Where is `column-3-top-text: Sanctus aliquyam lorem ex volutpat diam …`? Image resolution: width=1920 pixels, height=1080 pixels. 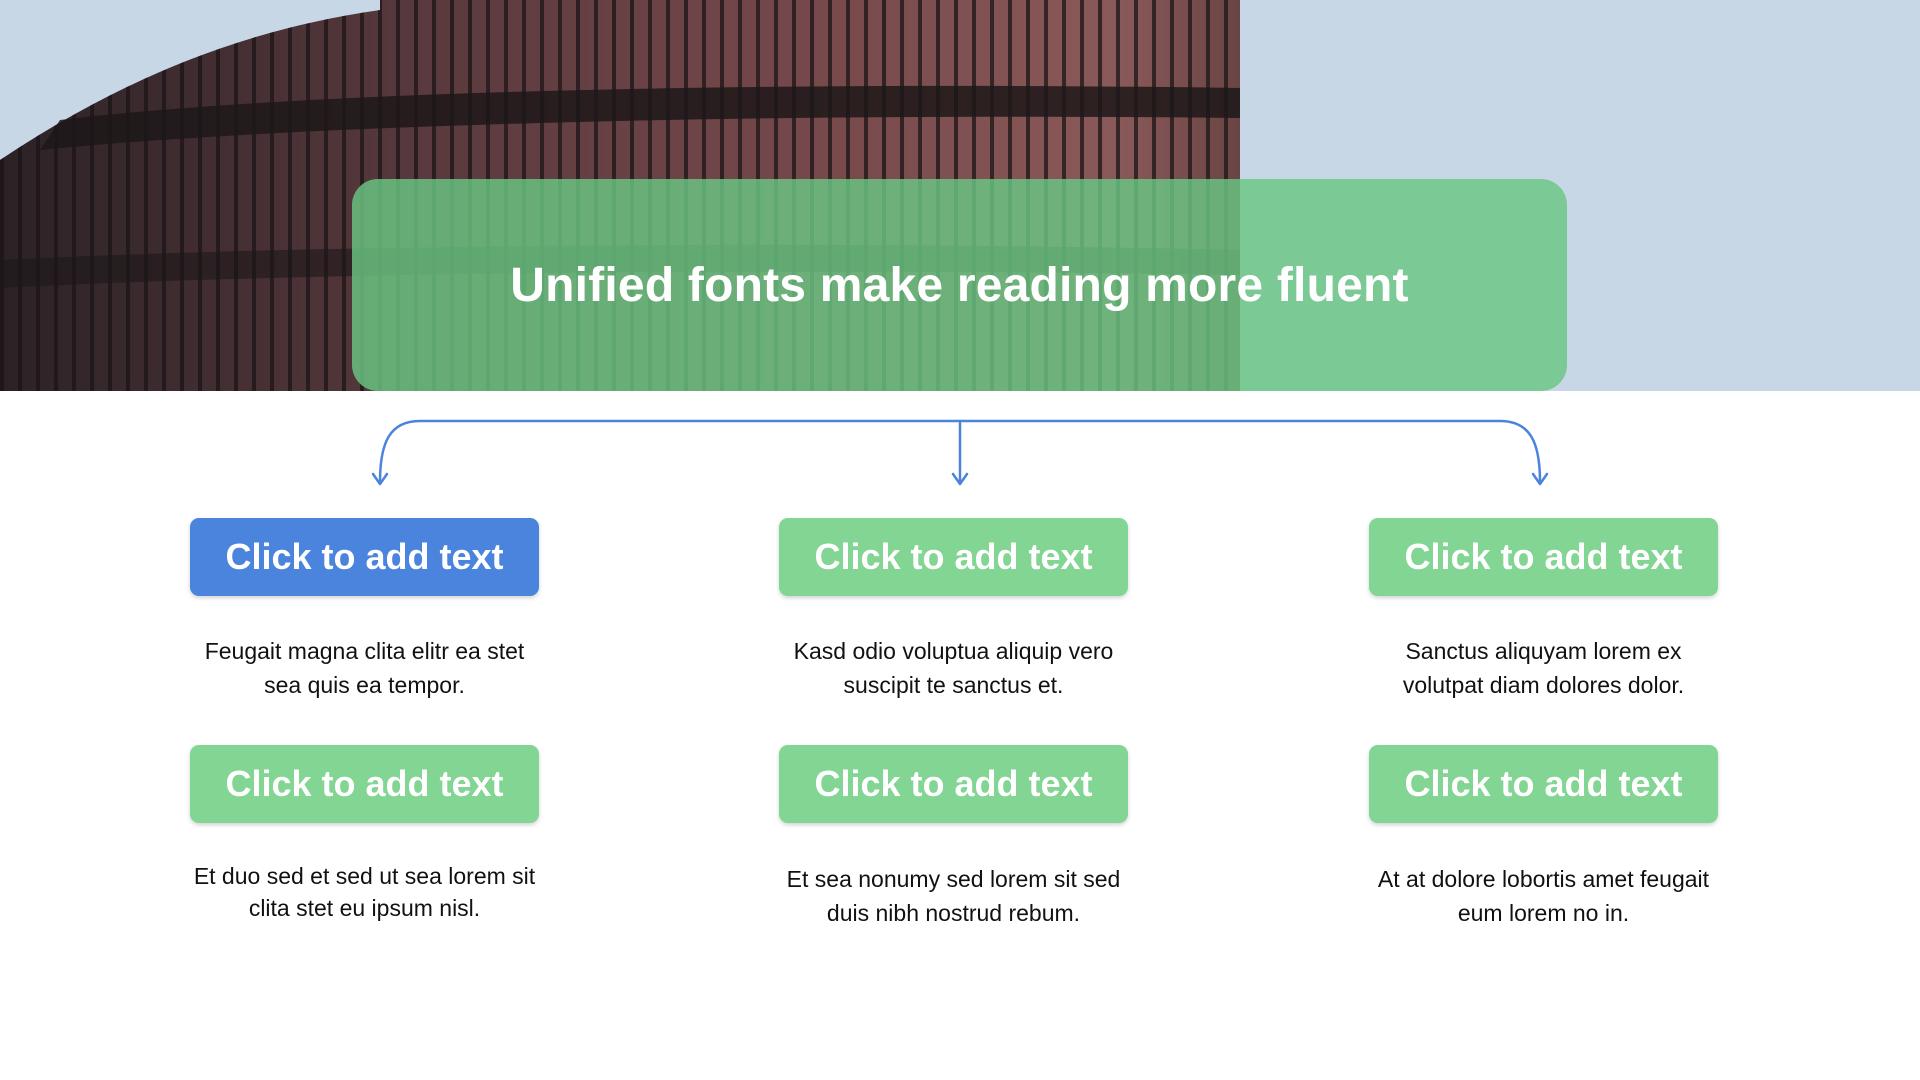 column-3-top-text: Sanctus aliquyam lorem ex volutpat diam … is located at coordinates (1543, 668).